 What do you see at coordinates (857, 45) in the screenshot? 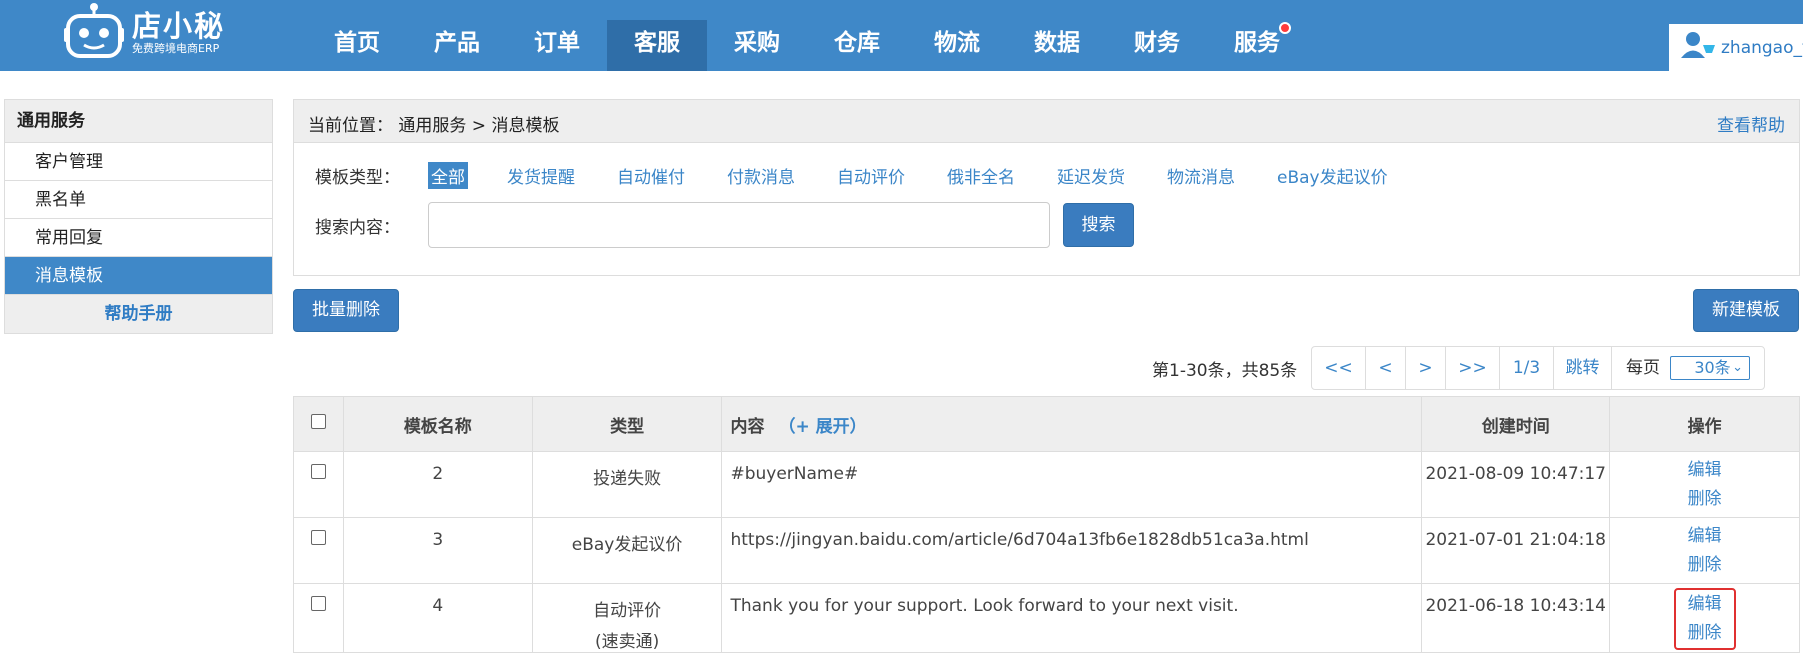
I see `nav-warehouse: 仓库` at bounding box center [857, 45].